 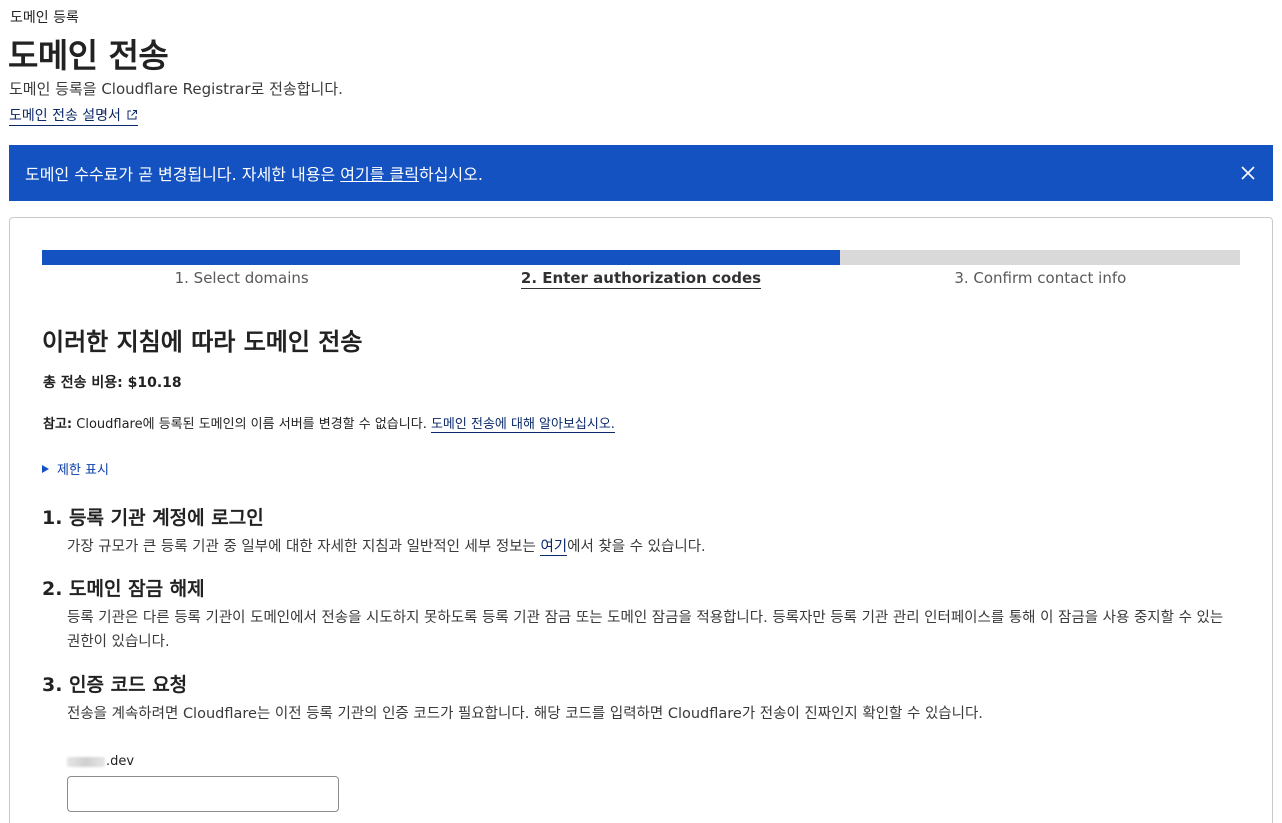 I want to click on redacted-domain-name, so click(x=86, y=761).